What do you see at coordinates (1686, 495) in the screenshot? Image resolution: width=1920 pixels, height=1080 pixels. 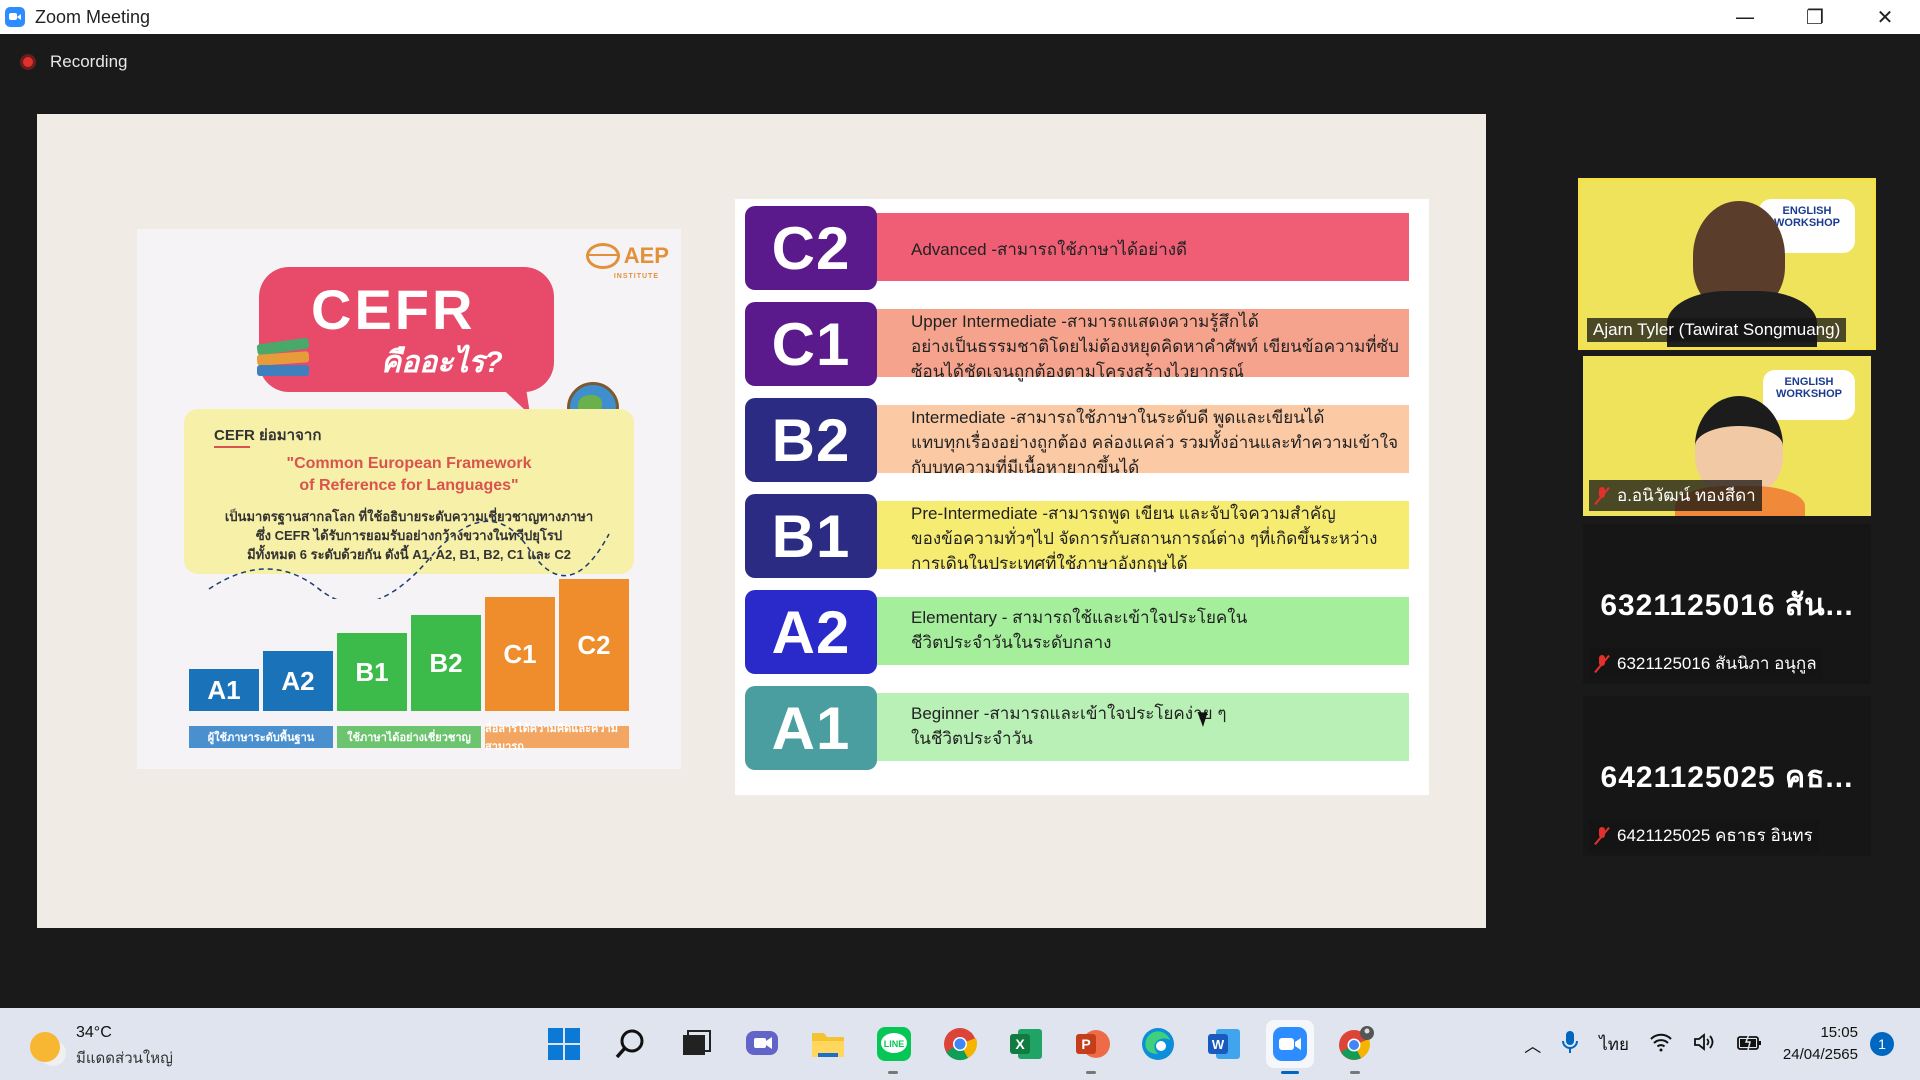 I see `participant-name: อ.อนิวัฒน์ ทองสีดา` at bounding box center [1686, 495].